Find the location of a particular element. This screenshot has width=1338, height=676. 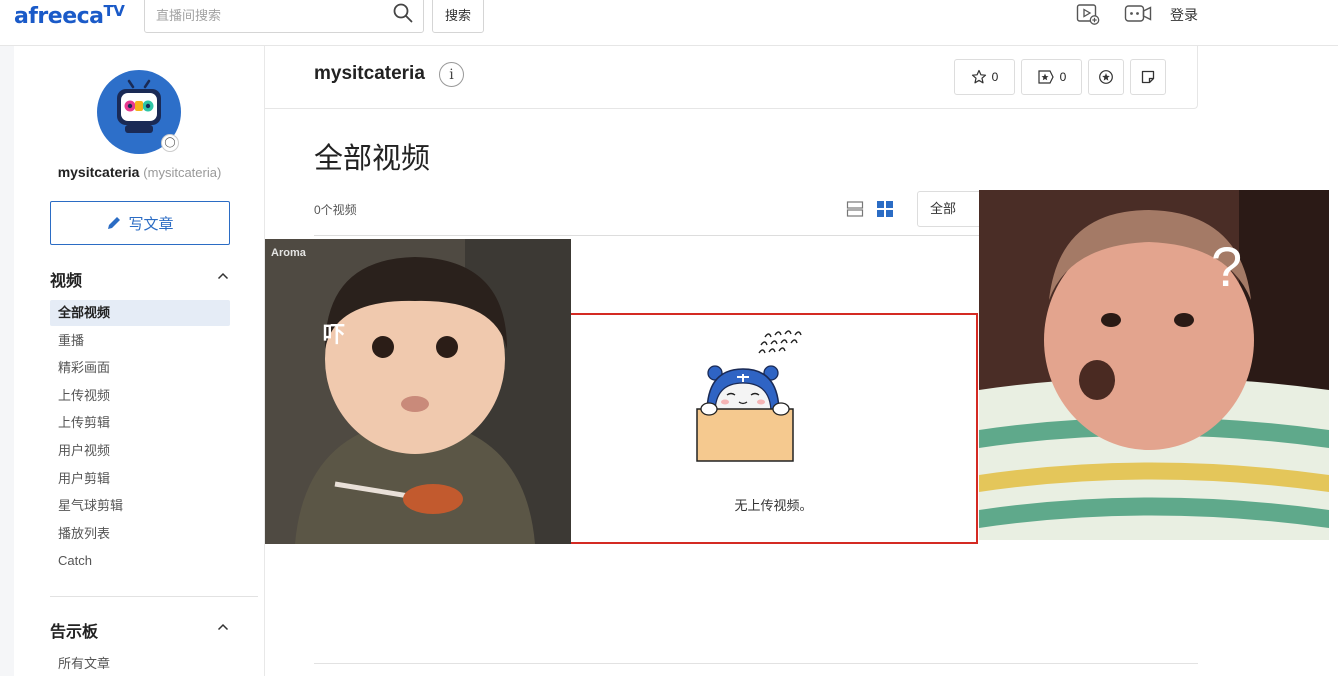

star-icon is located at coordinates (978, 76).